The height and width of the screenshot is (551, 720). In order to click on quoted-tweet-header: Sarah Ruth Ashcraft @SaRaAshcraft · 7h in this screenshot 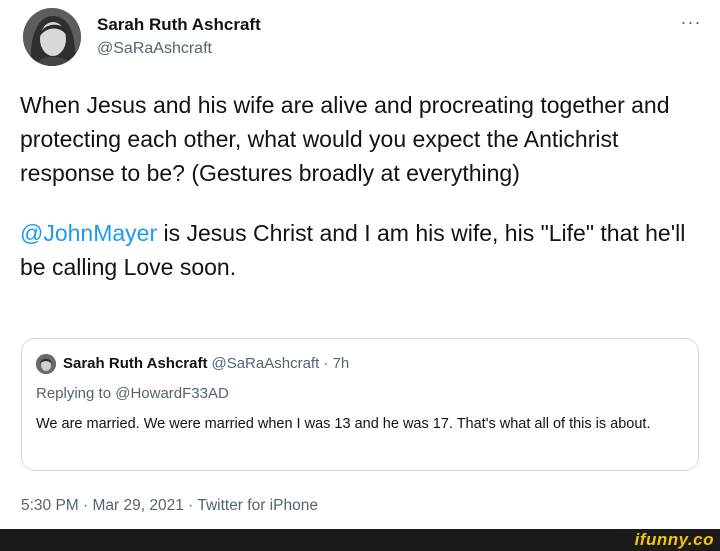, I will do `click(206, 363)`.